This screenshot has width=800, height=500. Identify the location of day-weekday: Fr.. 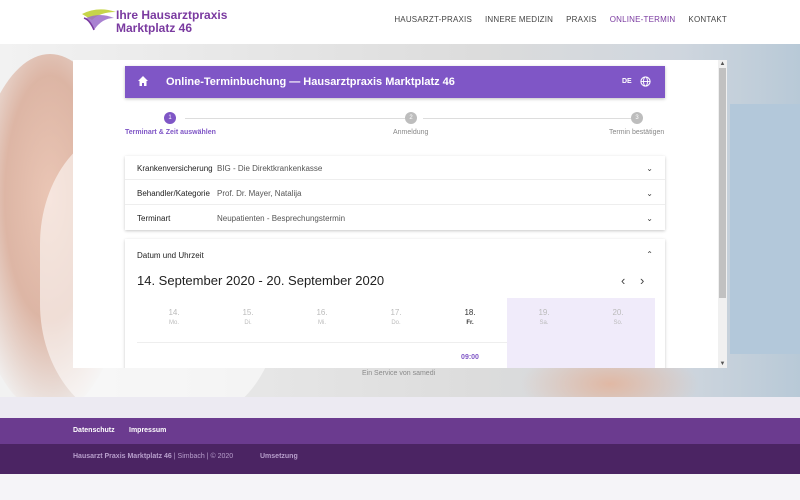
(470, 323).